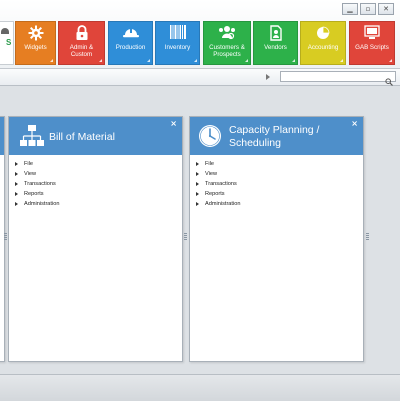 This screenshot has width=400, height=401. I want to click on tile-label: Inventory, so click(177, 47).